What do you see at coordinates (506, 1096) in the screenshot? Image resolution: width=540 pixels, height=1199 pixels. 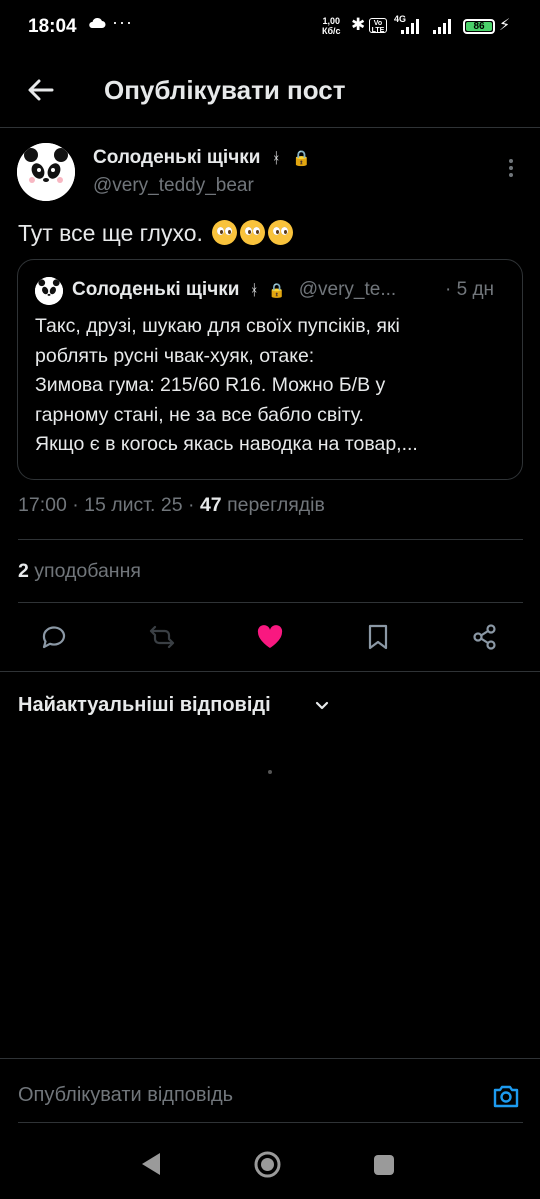 I see `camera-icon` at bounding box center [506, 1096].